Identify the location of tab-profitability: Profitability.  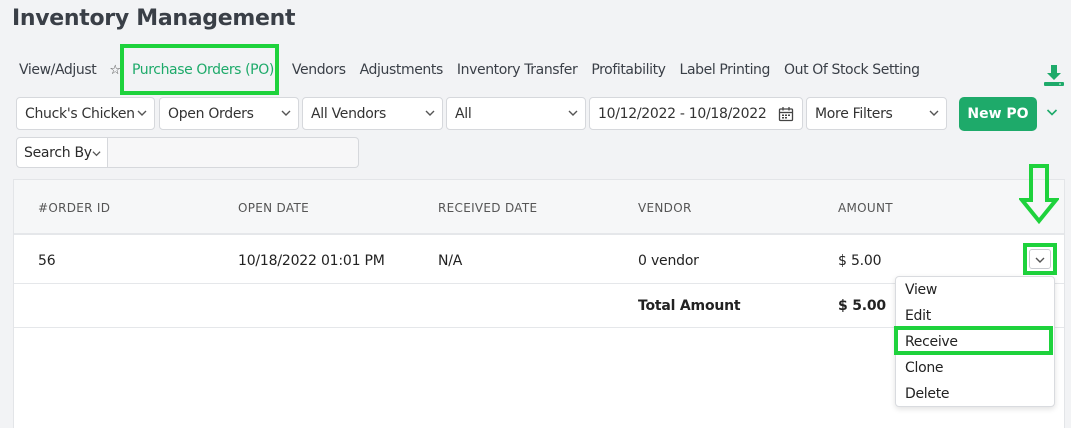
(628, 70).